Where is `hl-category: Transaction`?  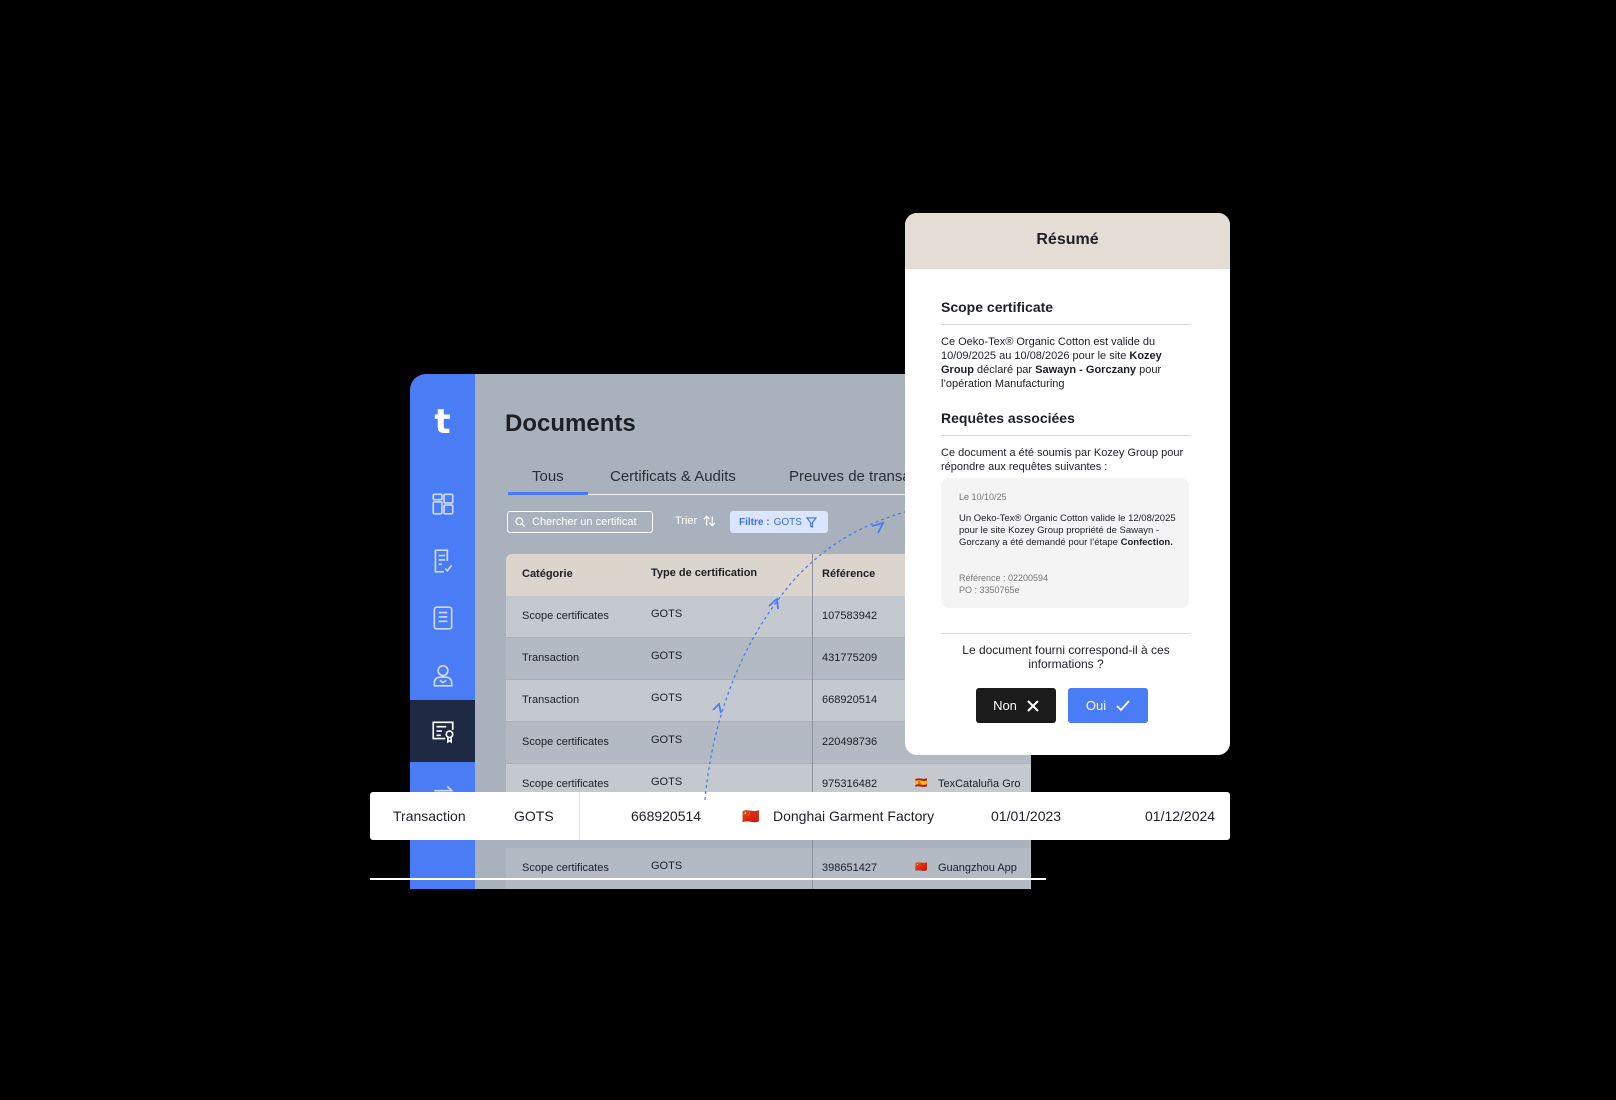 hl-category: Transaction is located at coordinates (429, 816).